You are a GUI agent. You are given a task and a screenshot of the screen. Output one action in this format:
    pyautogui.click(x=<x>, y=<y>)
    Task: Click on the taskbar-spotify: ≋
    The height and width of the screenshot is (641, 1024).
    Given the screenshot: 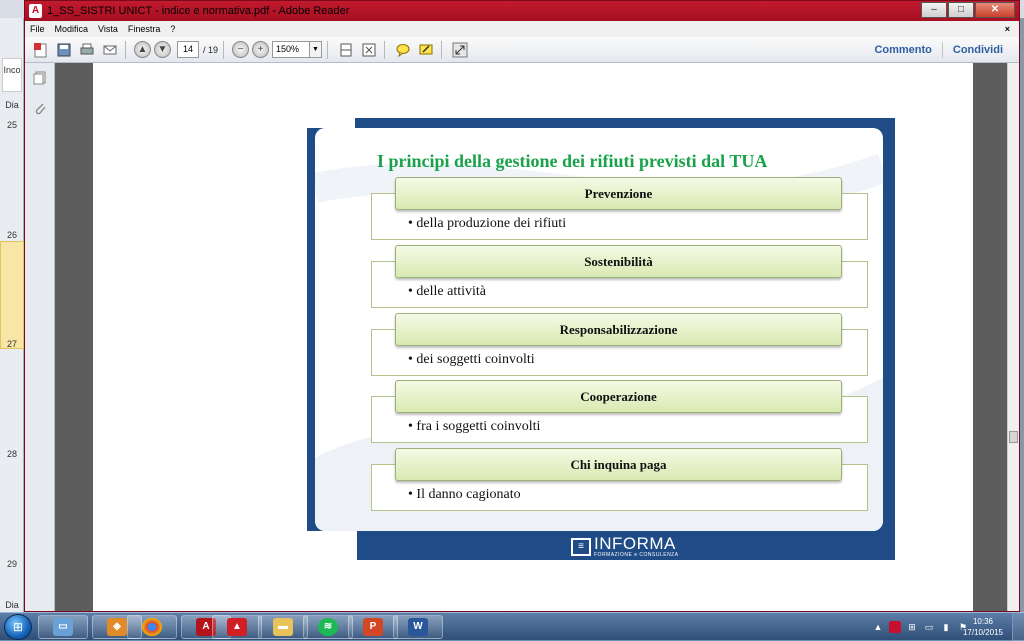 What is the action you would take?
    pyautogui.click(x=328, y=627)
    